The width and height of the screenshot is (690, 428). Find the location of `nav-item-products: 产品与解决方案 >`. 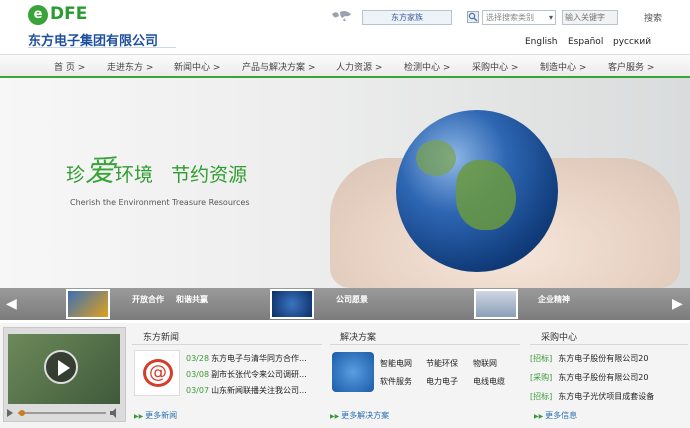

nav-item-products: 产品与解决方案 > is located at coordinates (278, 66).